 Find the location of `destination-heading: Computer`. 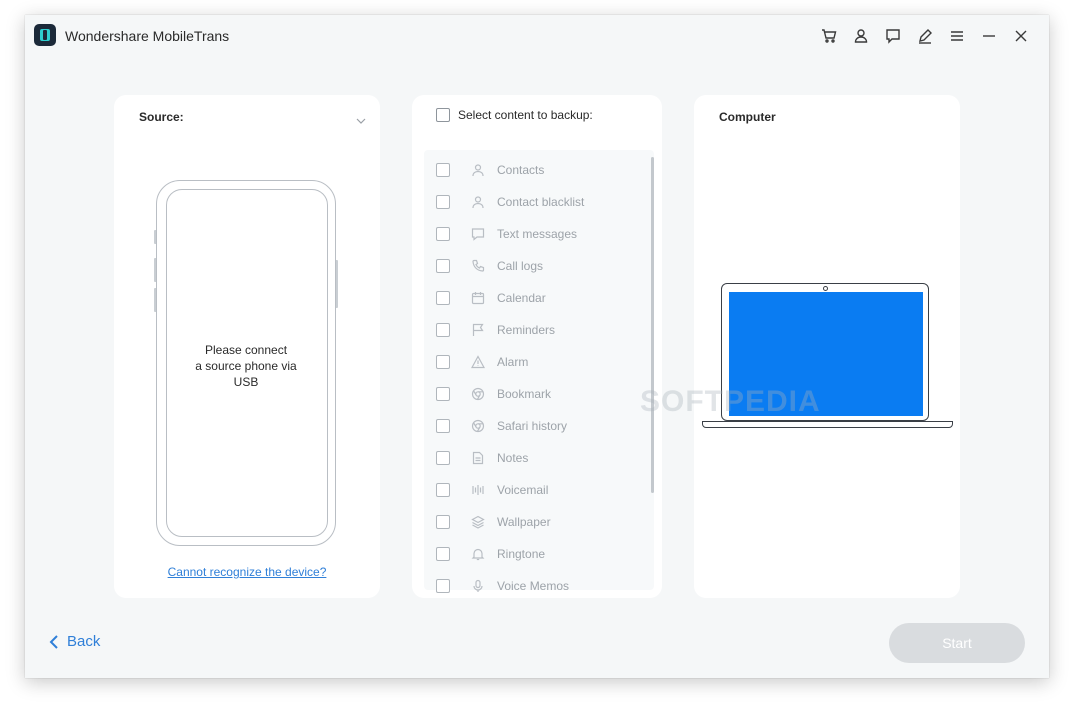

destination-heading: Computer is located at coordinates (747, 117).